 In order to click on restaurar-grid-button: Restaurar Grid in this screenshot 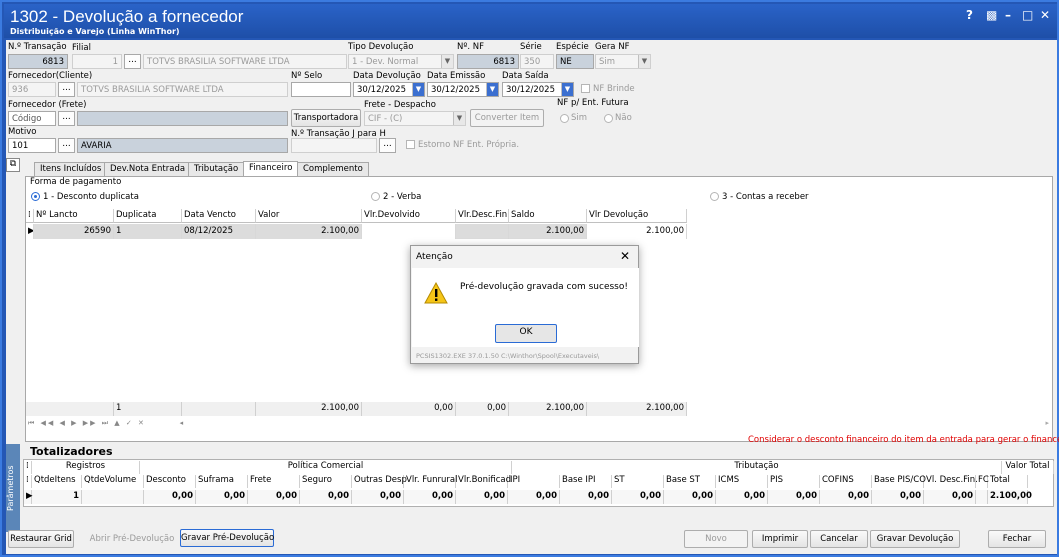, I will do `click(41, 539)`.